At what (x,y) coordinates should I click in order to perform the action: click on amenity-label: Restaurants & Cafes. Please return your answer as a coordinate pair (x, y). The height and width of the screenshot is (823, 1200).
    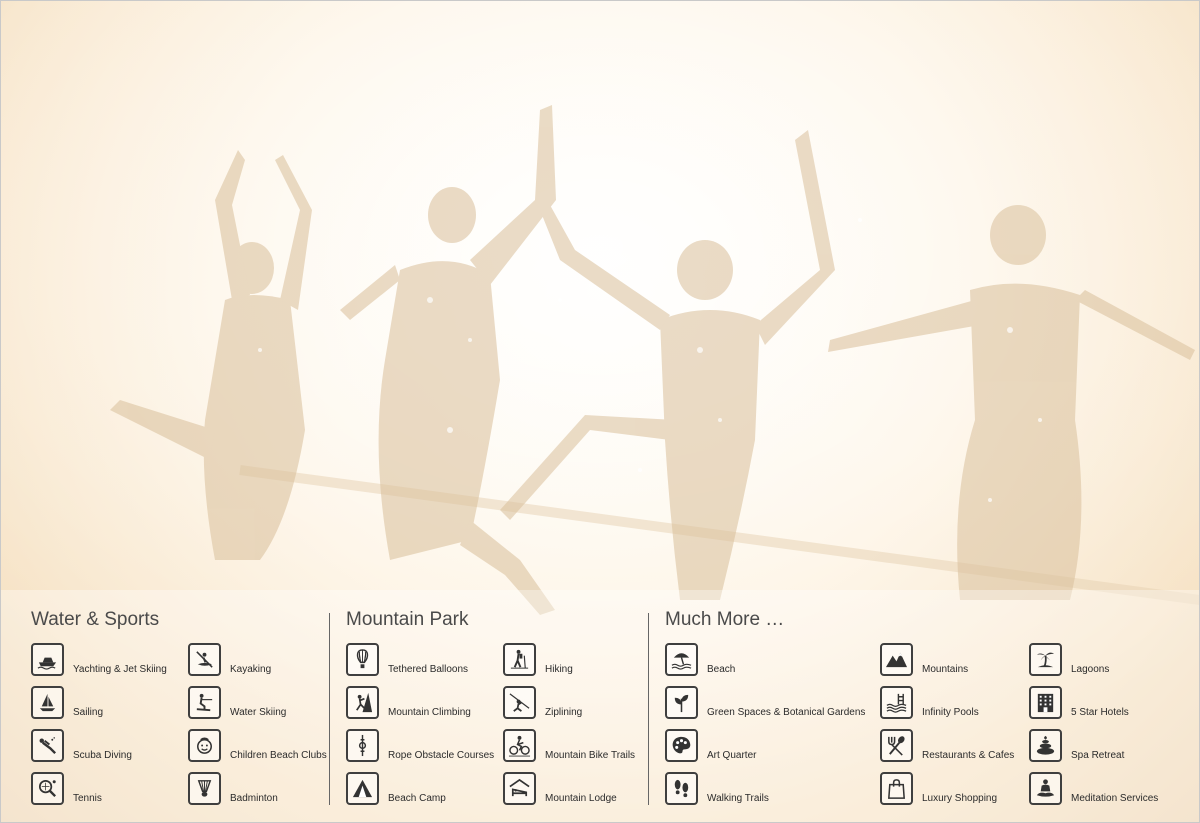
    Looking at the image, I should click on (968, 755).